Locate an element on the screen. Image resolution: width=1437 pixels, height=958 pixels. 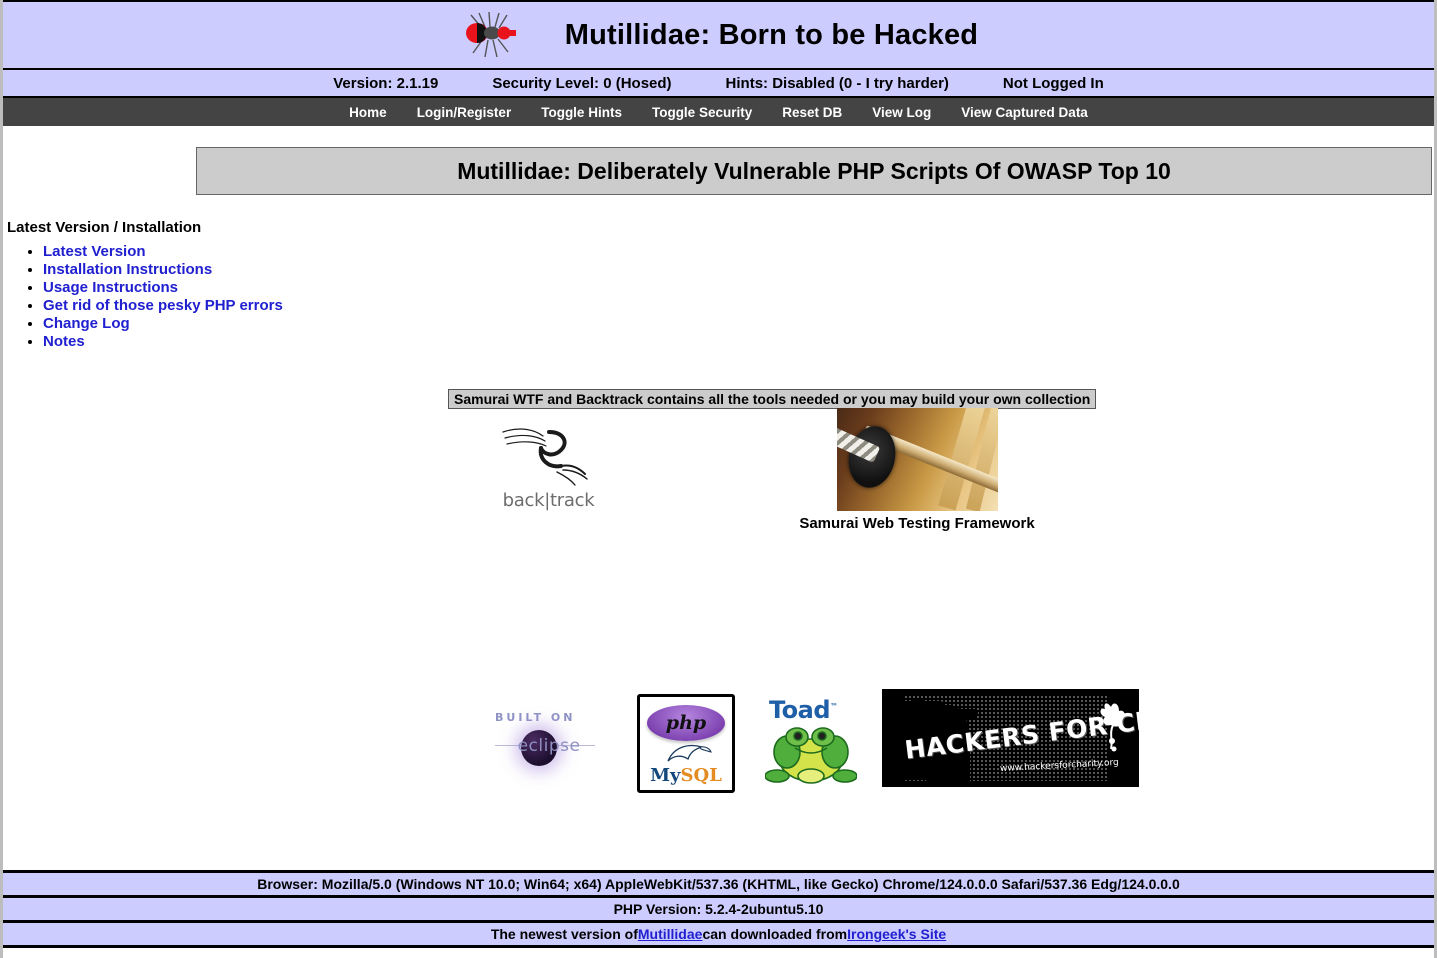
nav-item-view-log: View Log is located at coordinates (901, 112).